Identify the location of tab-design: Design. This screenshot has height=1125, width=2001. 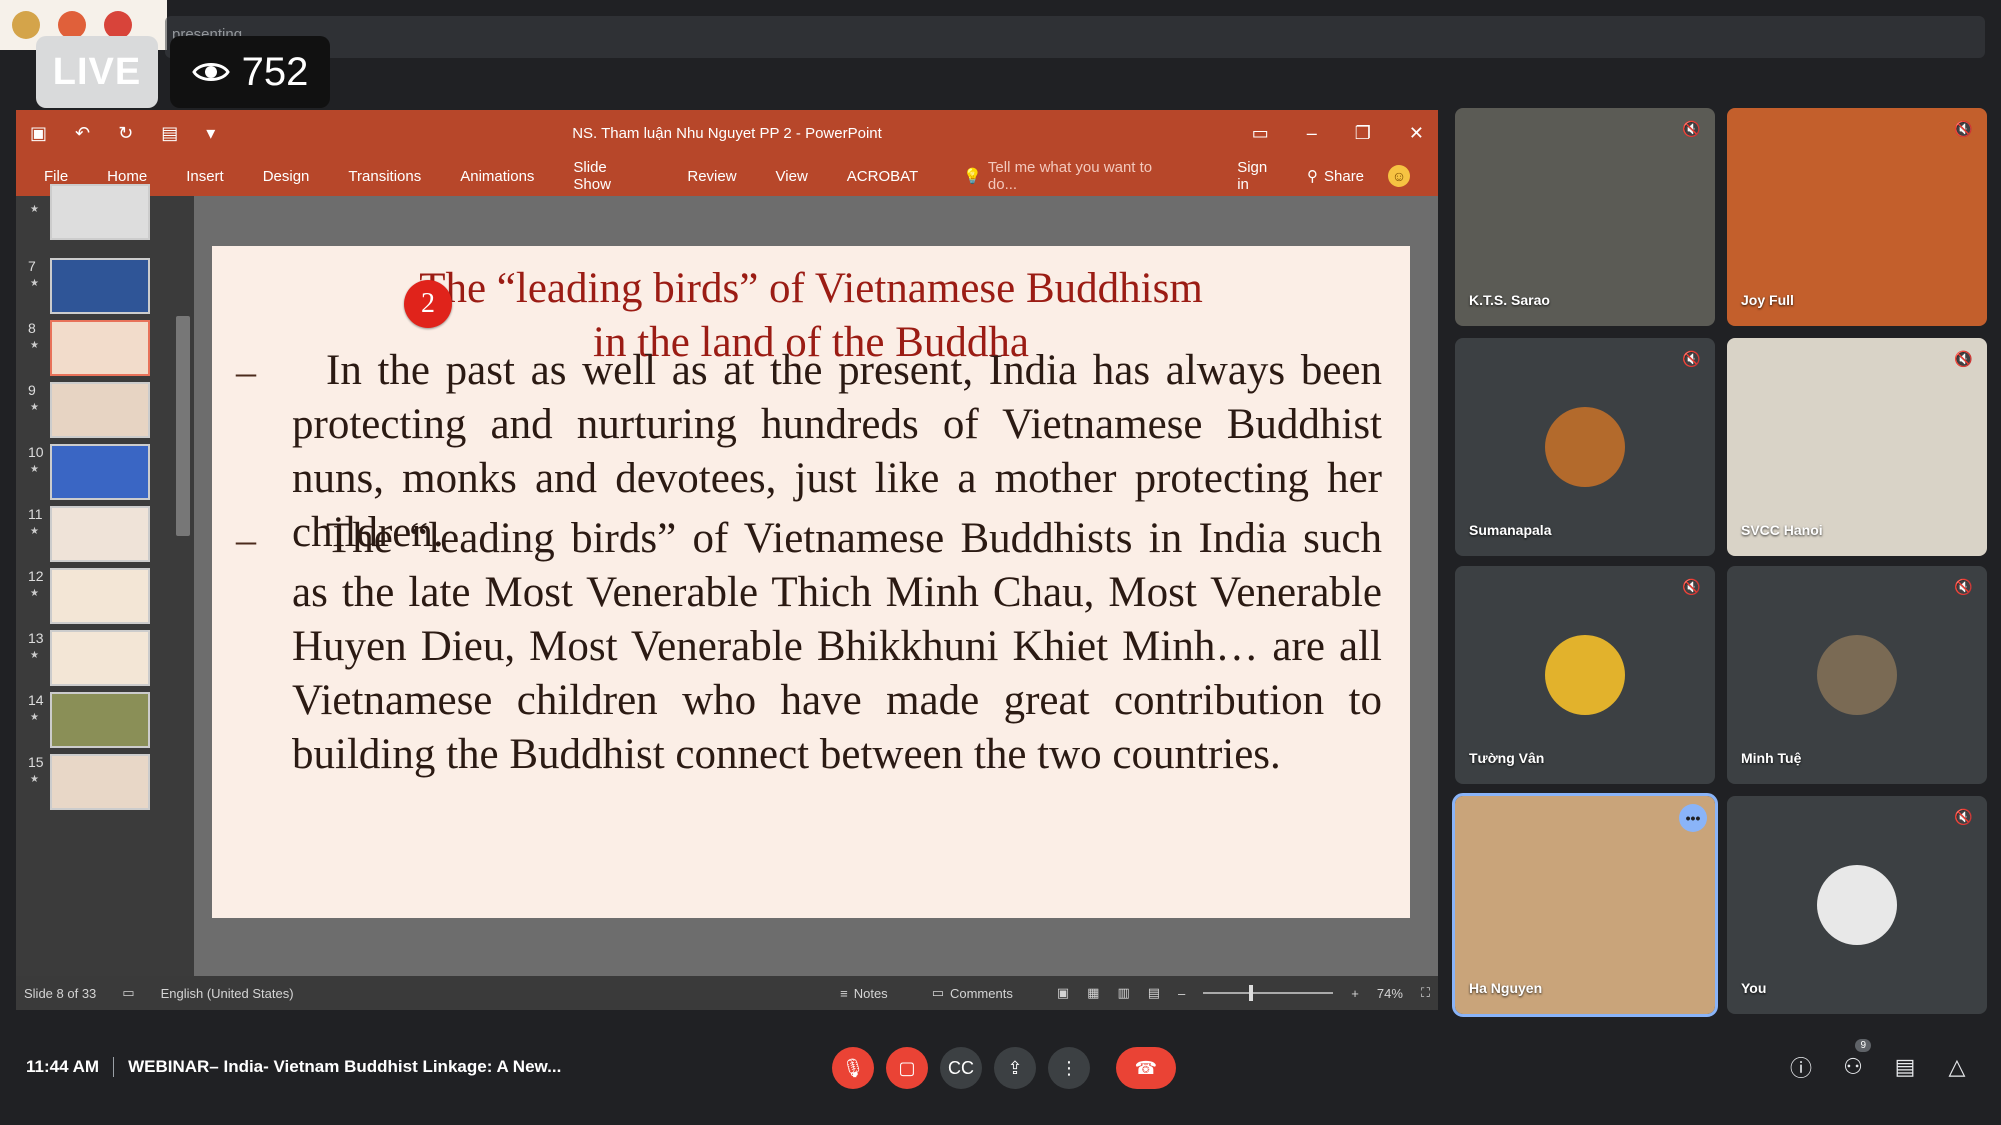
(286, 176).